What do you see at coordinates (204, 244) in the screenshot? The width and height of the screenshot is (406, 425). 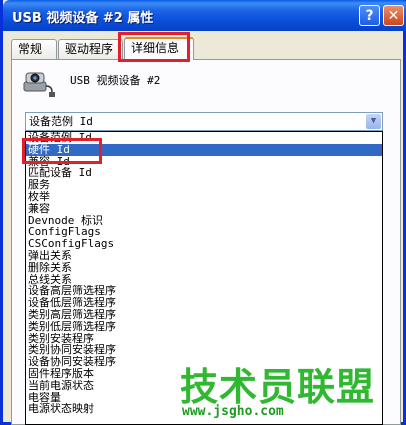 I see `dropdown-option: CSConfigFlags` at bounding box center [204, 244].